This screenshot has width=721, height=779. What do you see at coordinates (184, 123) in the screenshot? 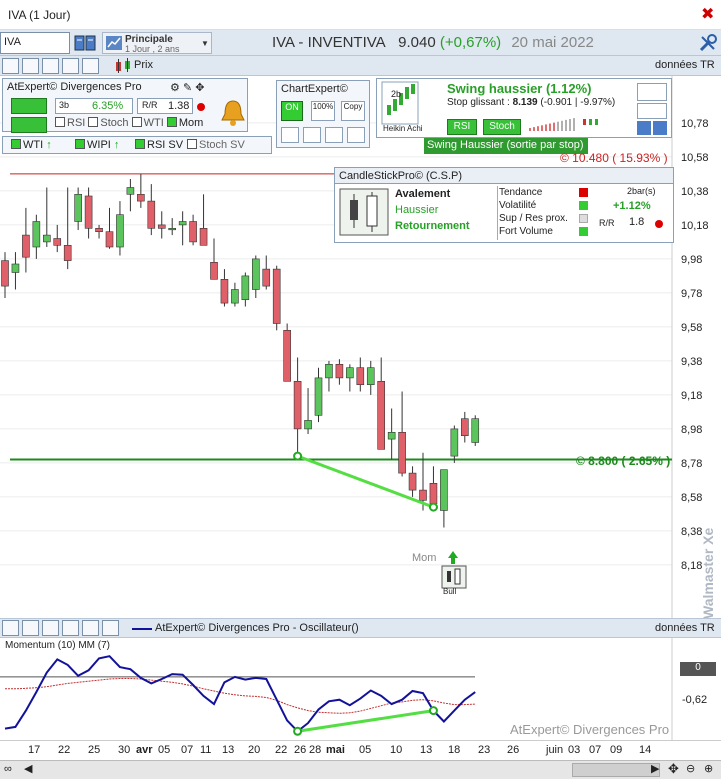
I see `mom-check: Mom` at bounding box center [184, 123].